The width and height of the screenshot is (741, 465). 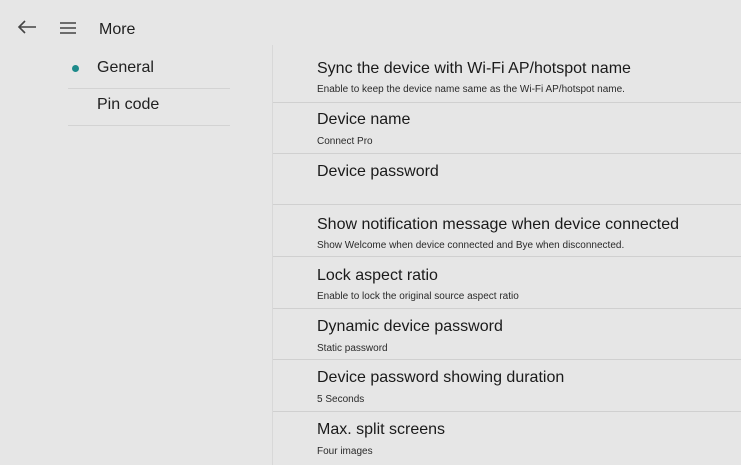 What do you see at coordinates (507, 438) in the screenshot?
I see `setting-max-split-screens: Max. split screens Four images` at bounding box center [507, 438].